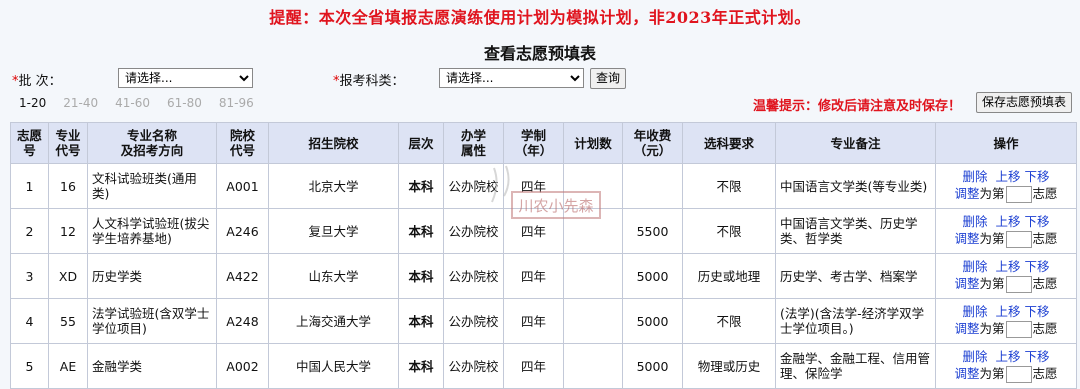 This screenshot has width=1080, height=389. Describe the element at coordinates (652, 186) in the screenshot. I see `cell-fee` at that location.